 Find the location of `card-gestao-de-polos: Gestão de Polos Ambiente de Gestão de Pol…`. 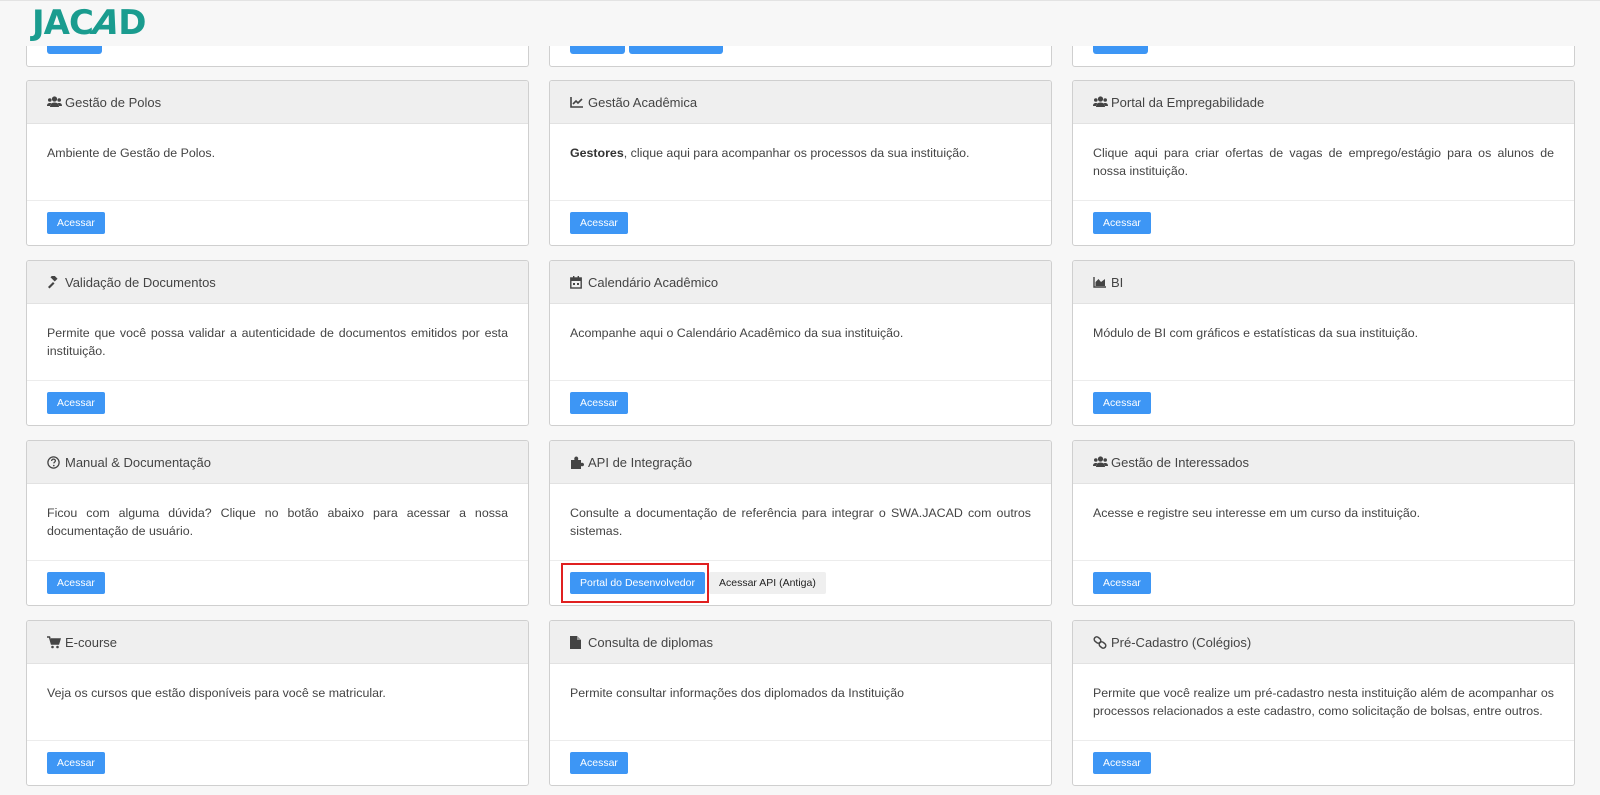

card-gestao-de-polos: Gestão de Polos Ambiente de Gestão de Pol… is located at coordinates (277, 163).